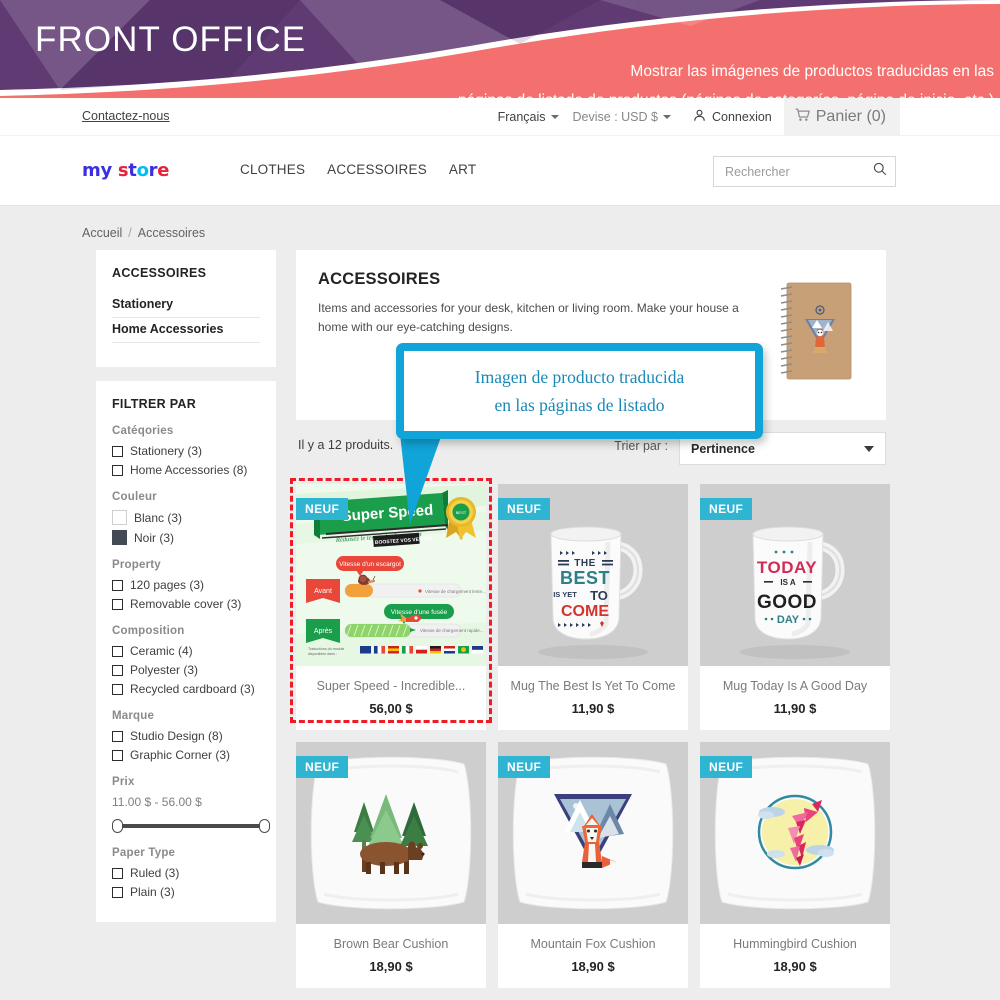 This screenshot has height=1000, width=1000. I want to click on filter-group-prix: Prix 11.00 $ - 56.00 $, so click(191, 804).